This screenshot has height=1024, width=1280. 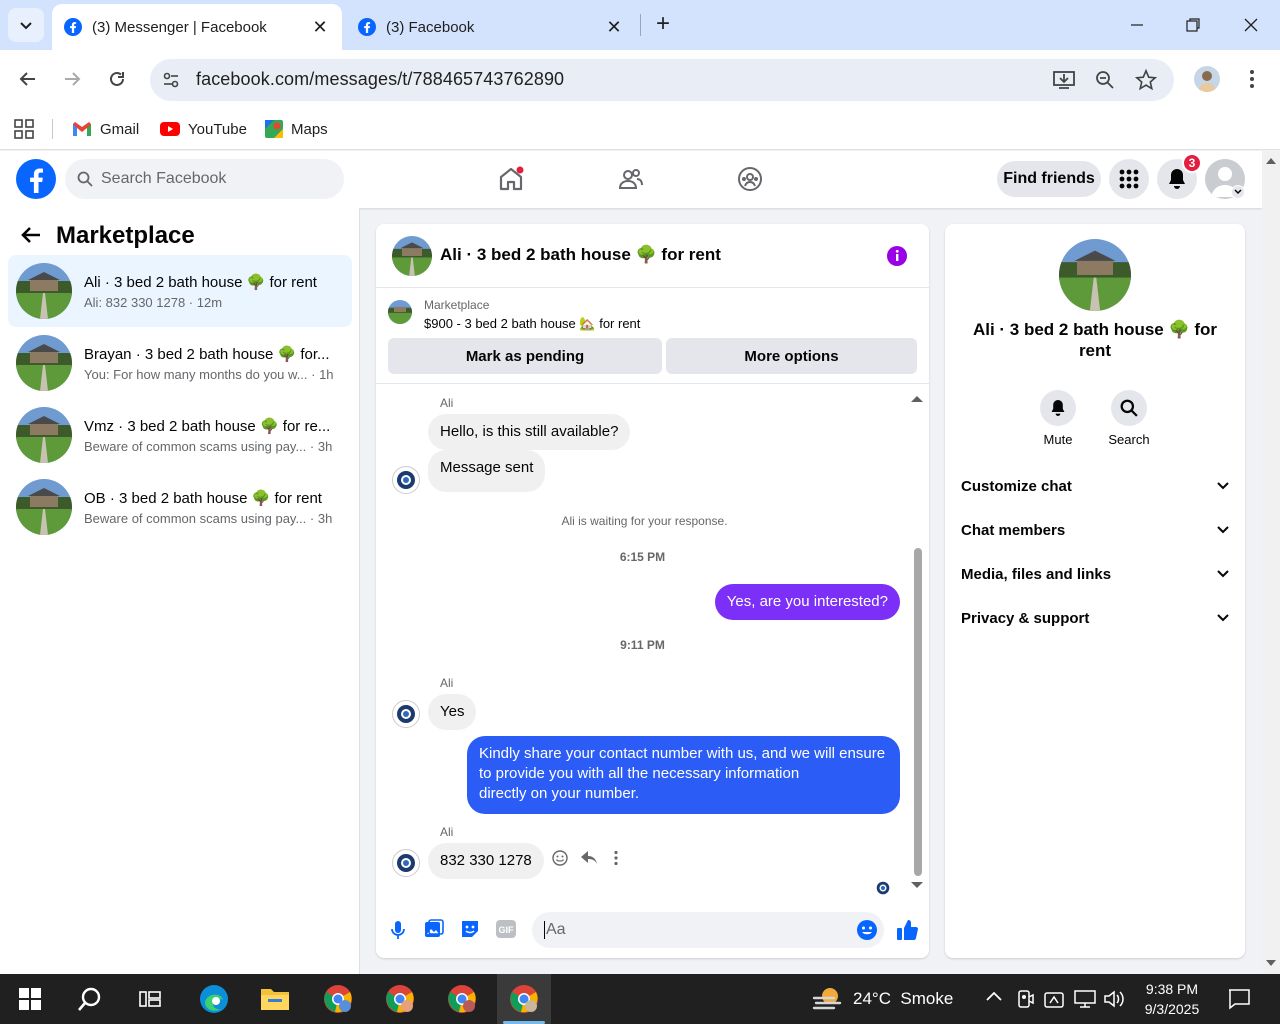 I want to click on message-bubble-outgoing: Yes, are you interested?, so click(x=807, y=602).